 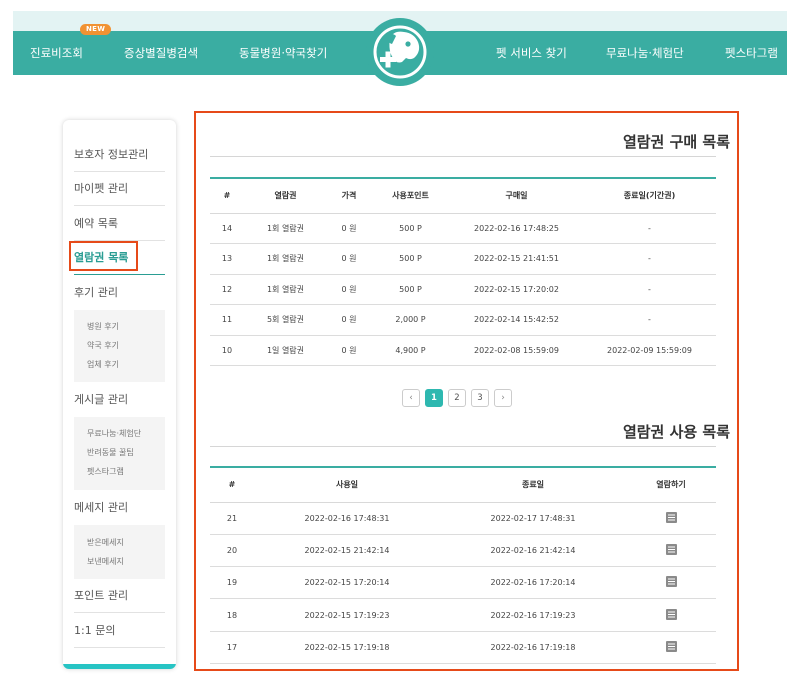 I want to click on usage-table-header: # 사용일 종료일 열람하기, so click(x=463, y=485).